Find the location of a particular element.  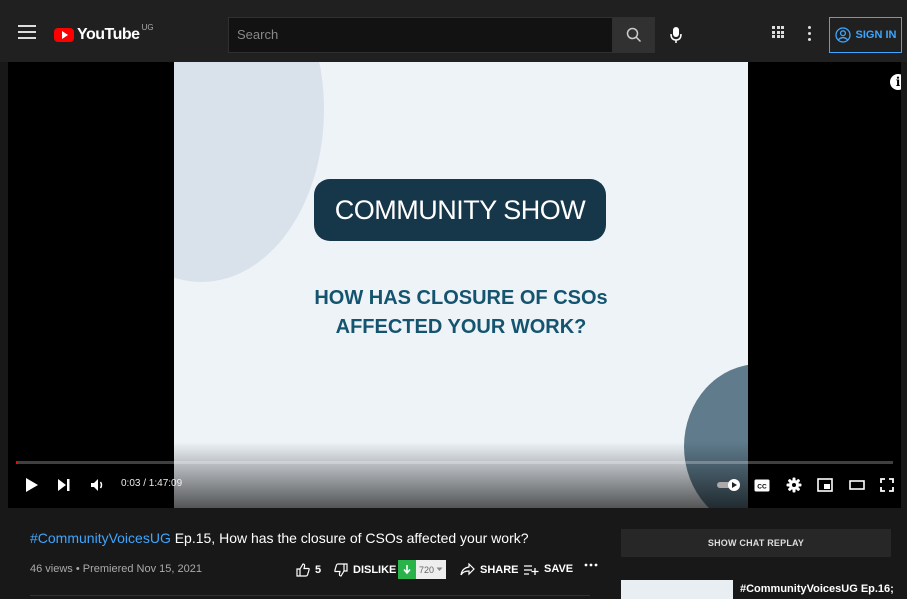

autoplay-toggle is located at coordinates (729, 485).